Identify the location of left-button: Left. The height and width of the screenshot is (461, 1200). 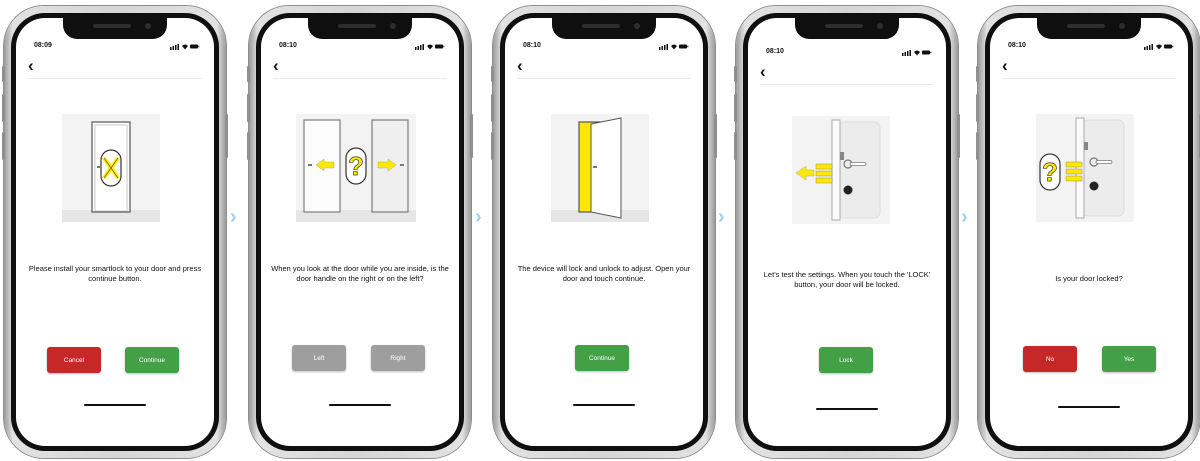
(319, 358).